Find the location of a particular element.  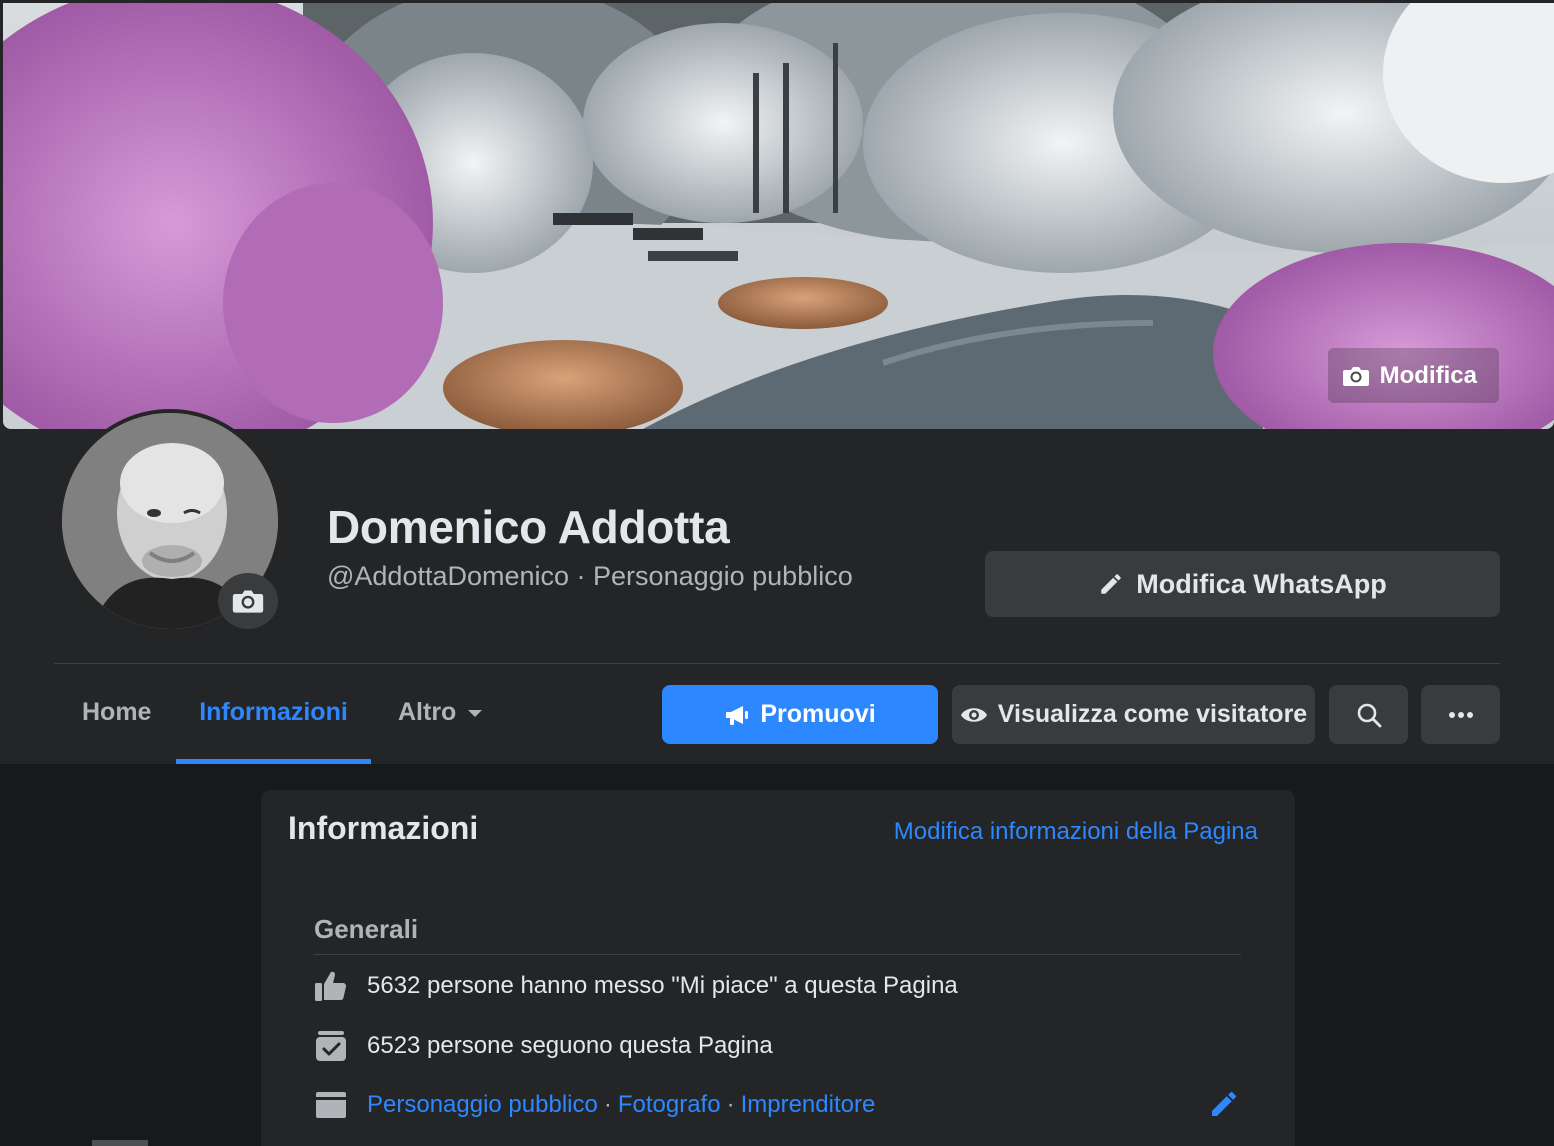

caret-down-icon is located at coordinates (475, 713).